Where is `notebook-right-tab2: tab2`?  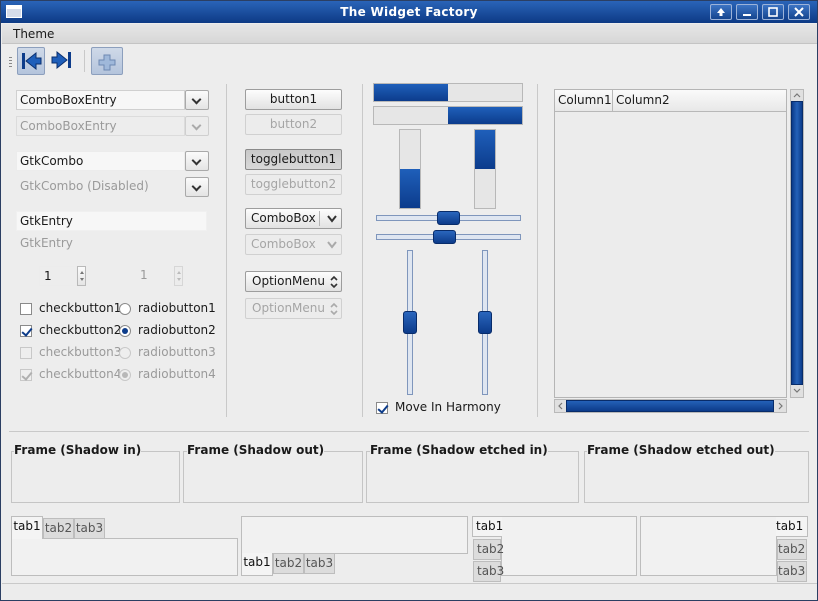
notebook-right-tab2: tab2 is located at coordinates (792, 549).